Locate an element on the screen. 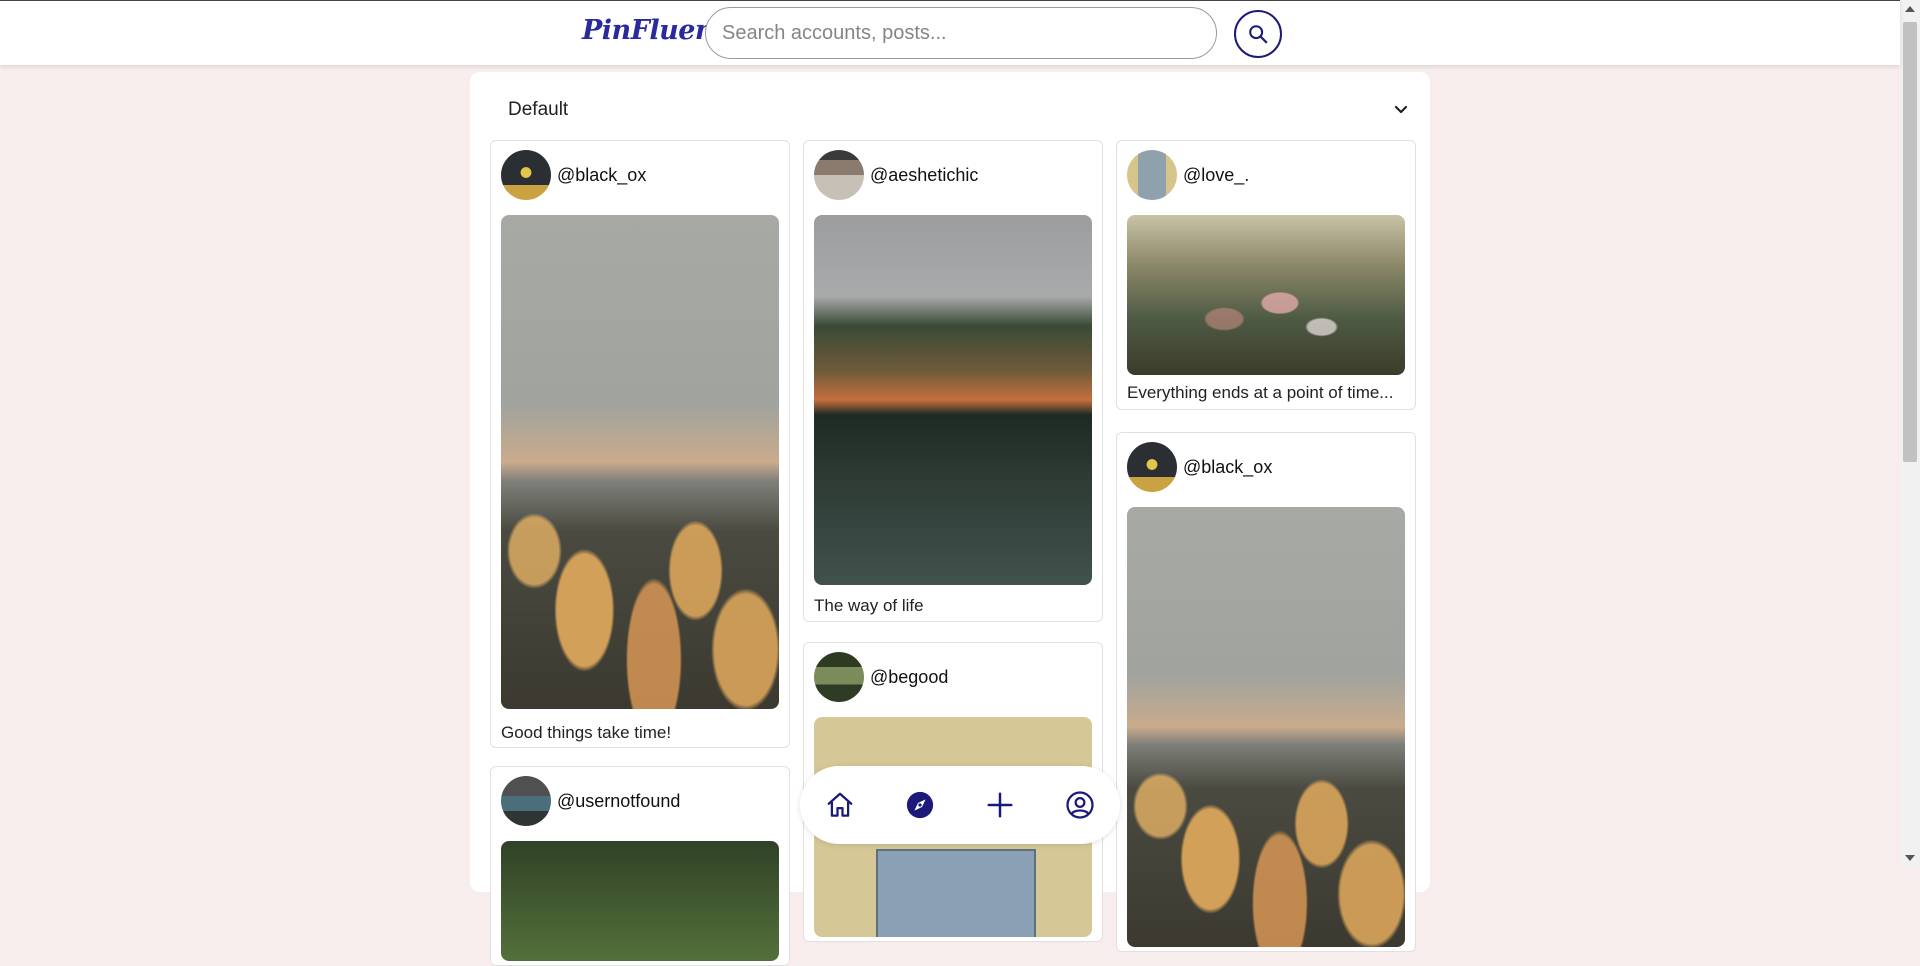 This screenshot has height=966, width=1920. post-header: @usernotfound is located at coordinates (590, 801).